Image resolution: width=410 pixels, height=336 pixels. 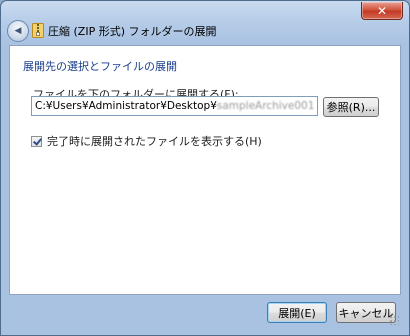 What do you see at coordinates (382, 10) in the screenshot?
I see `close-icon: ✕` at bounding box center [382, 10].